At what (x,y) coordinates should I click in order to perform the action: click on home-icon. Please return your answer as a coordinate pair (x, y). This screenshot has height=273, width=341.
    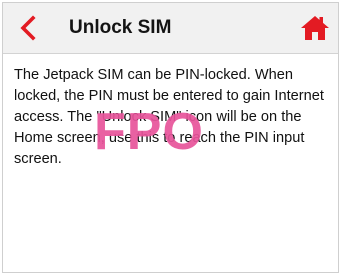
    Looking at the image, I should click on (315, 28).